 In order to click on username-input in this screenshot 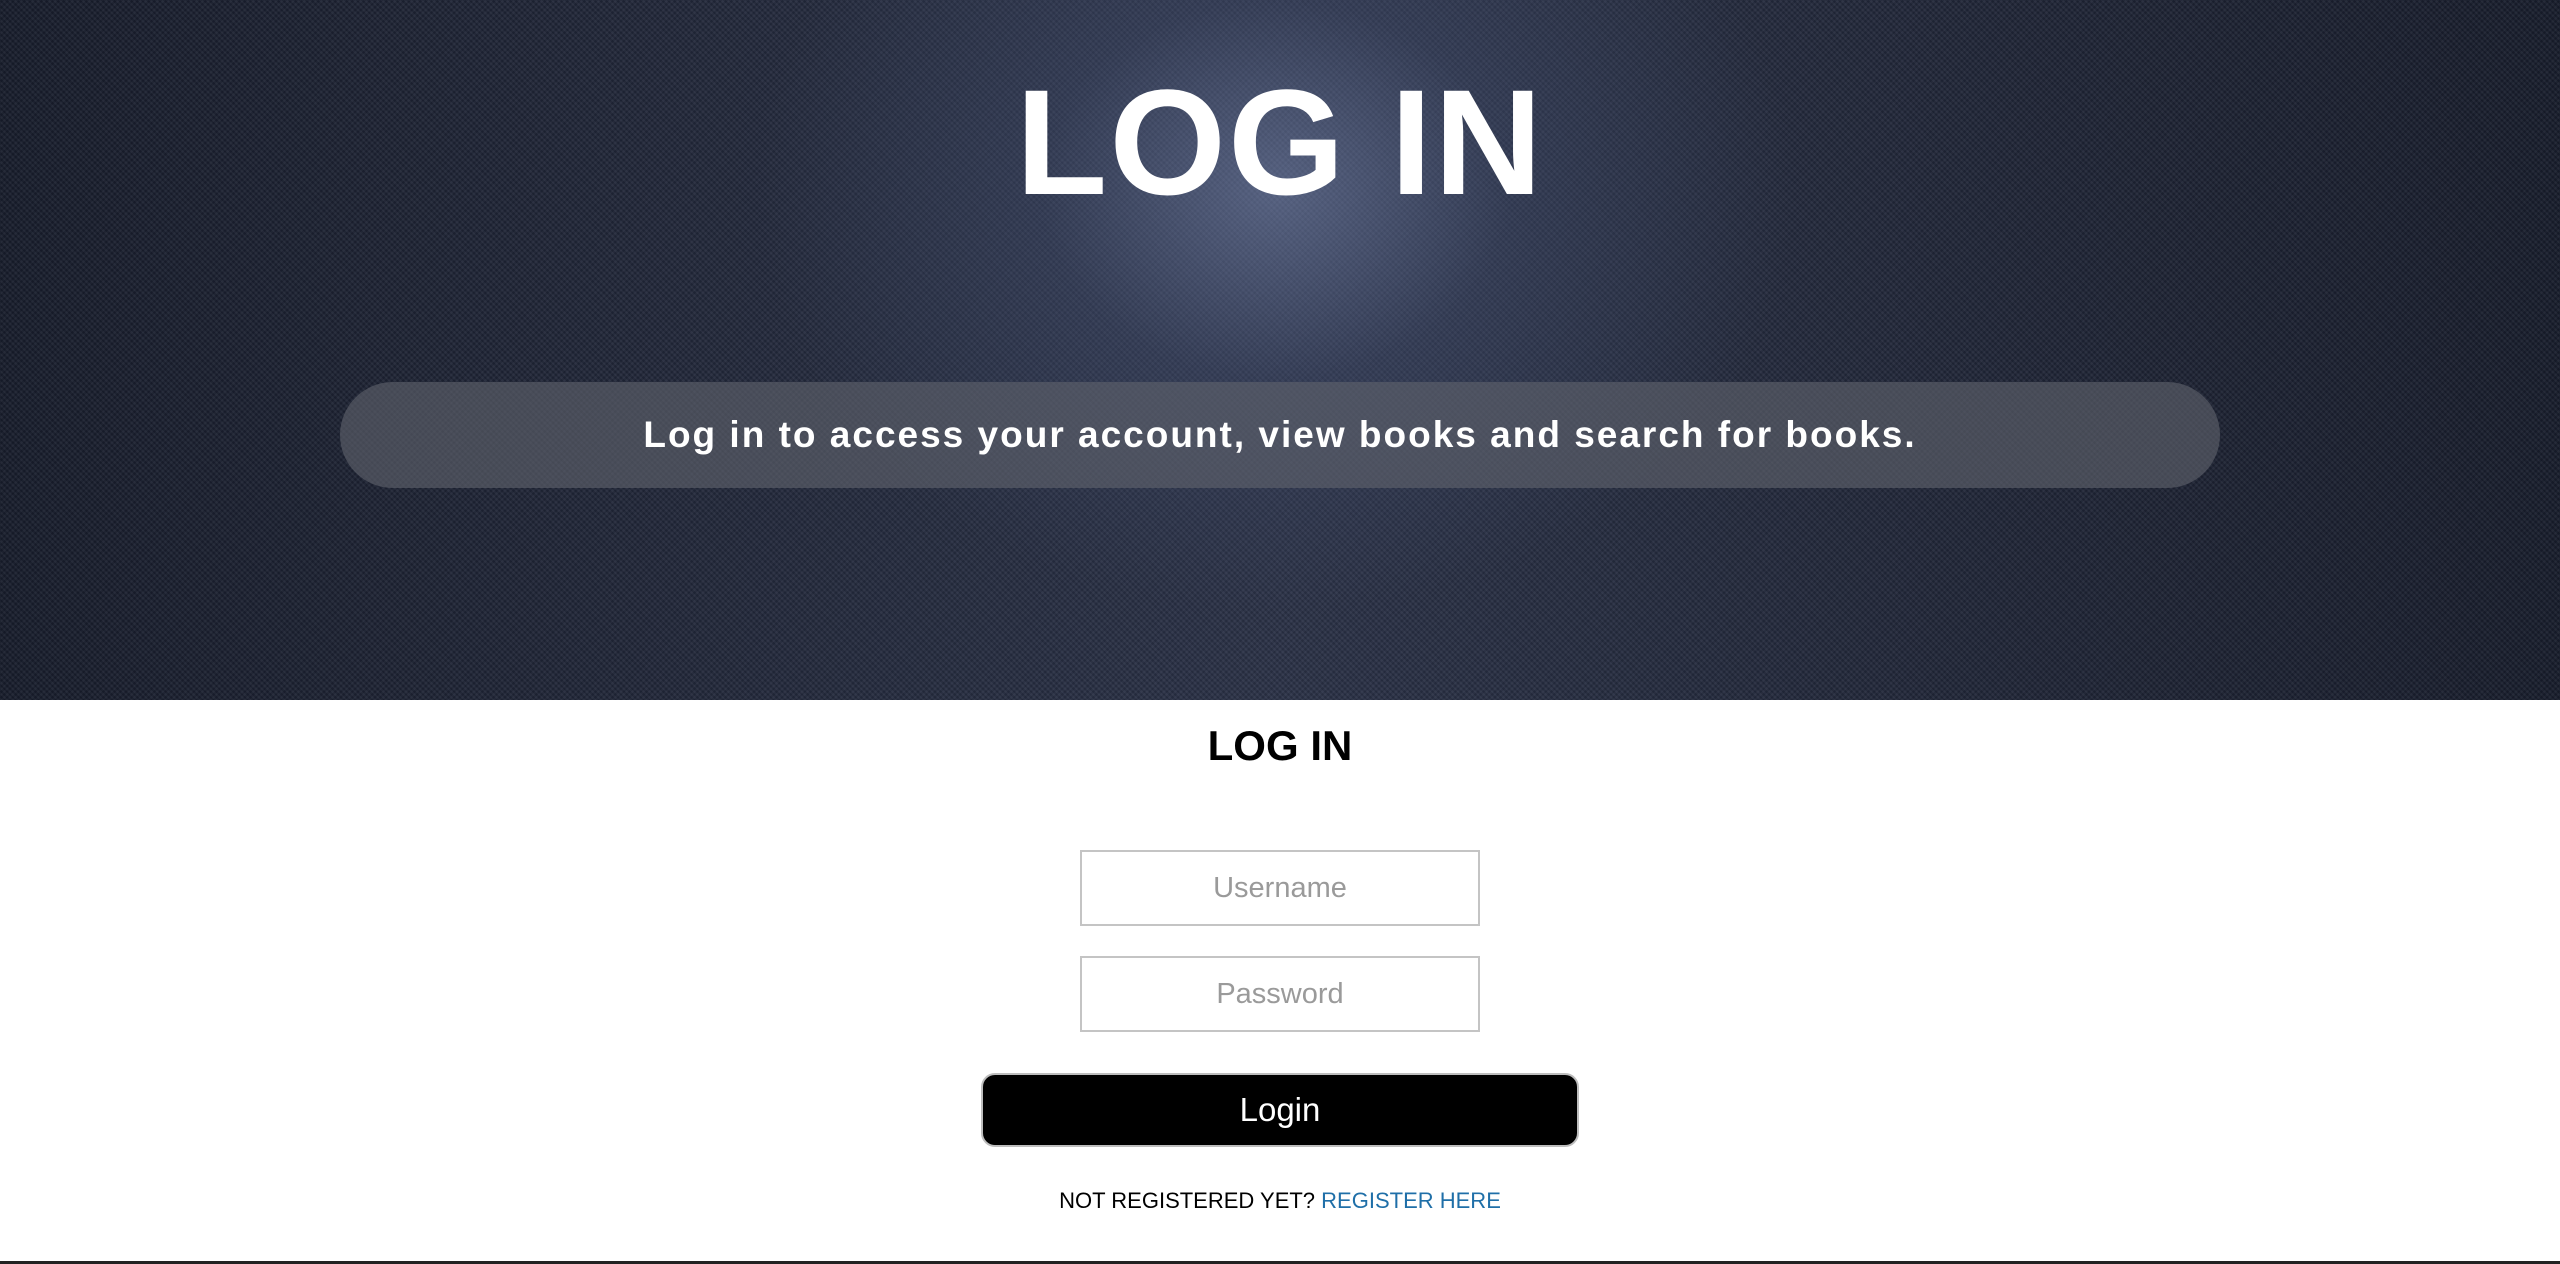, I will do `click(1280, 888)`.